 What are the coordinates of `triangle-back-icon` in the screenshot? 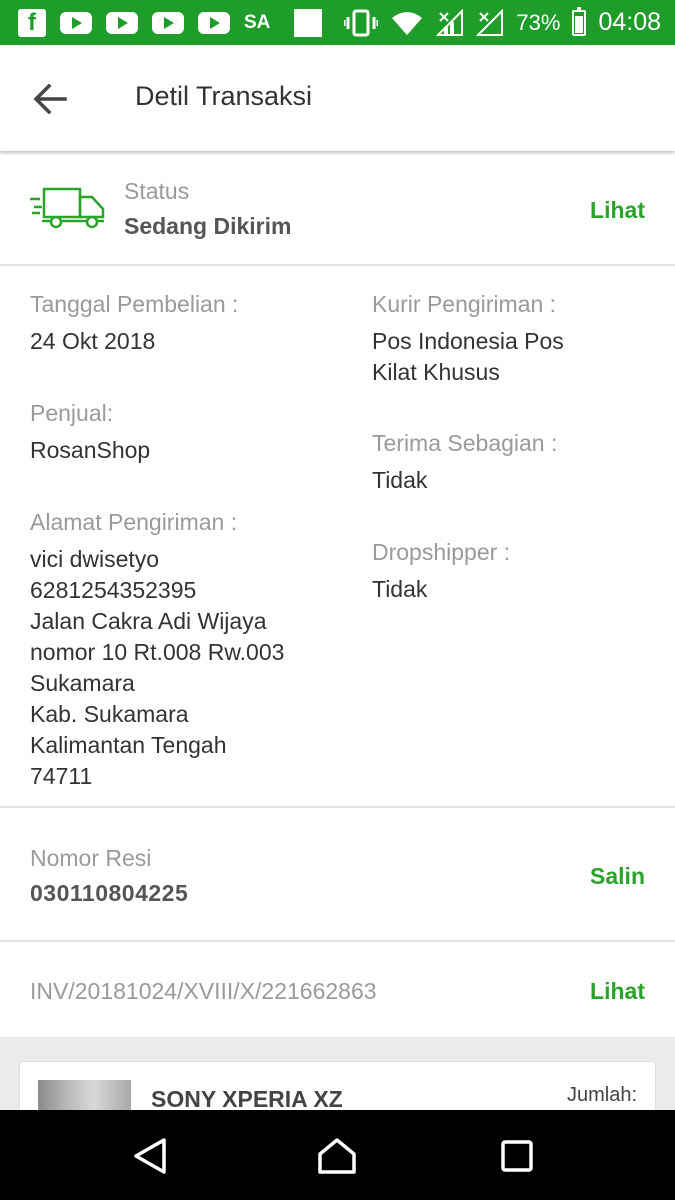 It's located at (150, 1156).